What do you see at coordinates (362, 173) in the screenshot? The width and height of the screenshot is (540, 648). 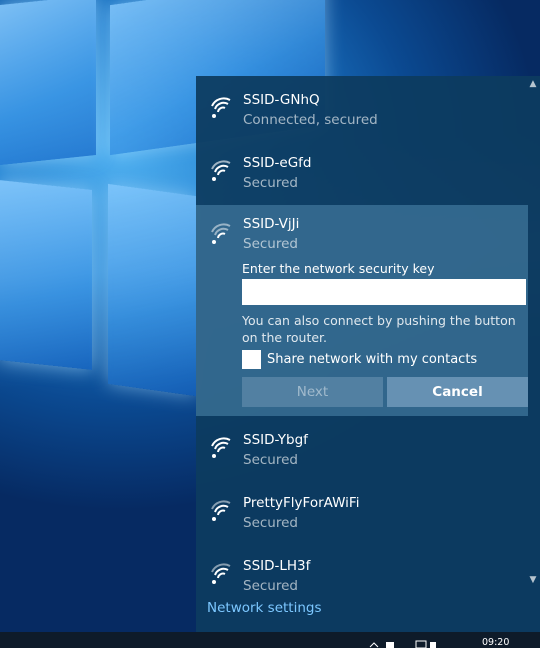 I see `network-item: SSID-eGfd Secured` at bounding box center [362, 173].